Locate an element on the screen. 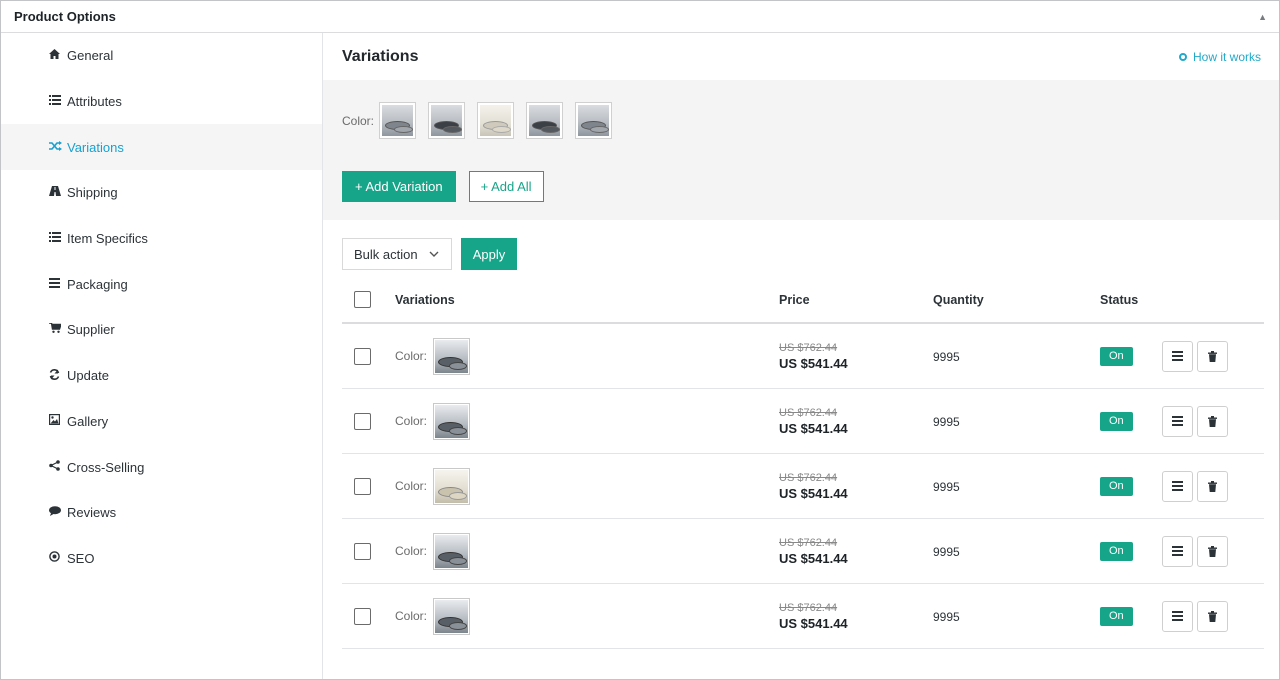 This screenshot has width=1280, height=680. collapse-triangle-icon: ▲ is located at coordinates (1262, 17).